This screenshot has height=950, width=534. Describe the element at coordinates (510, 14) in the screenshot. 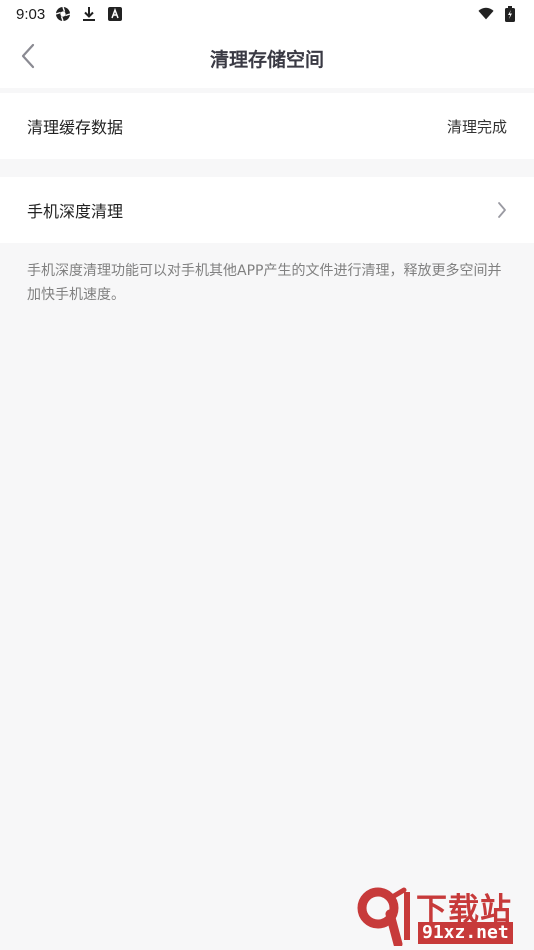

I see `battery-icon` at that location.